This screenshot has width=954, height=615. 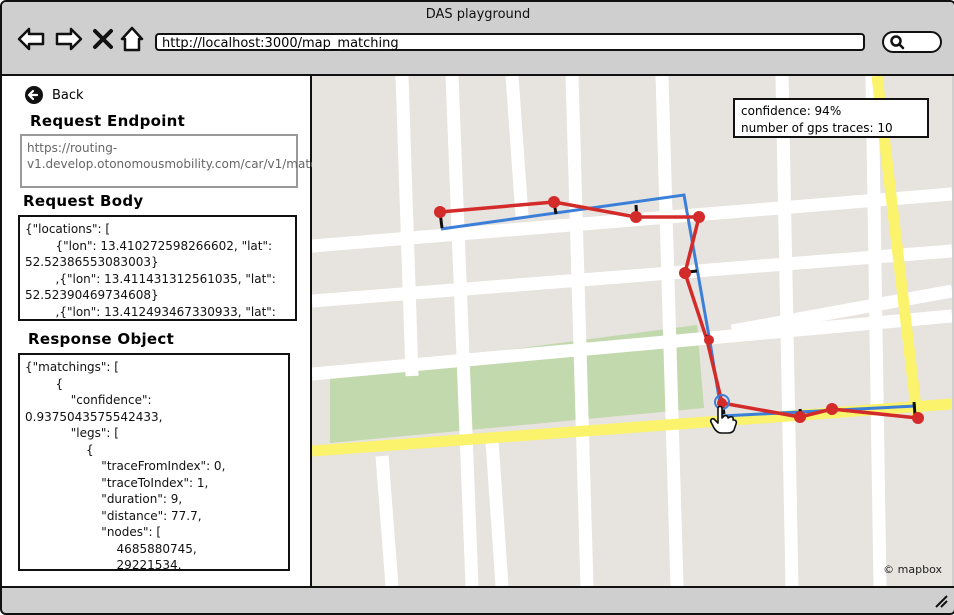 What do you see at coordinates (510, 42) in the screenshot?
I see `url-input: http://localhost:3000/map_matching` at bounding box center [510, 42].